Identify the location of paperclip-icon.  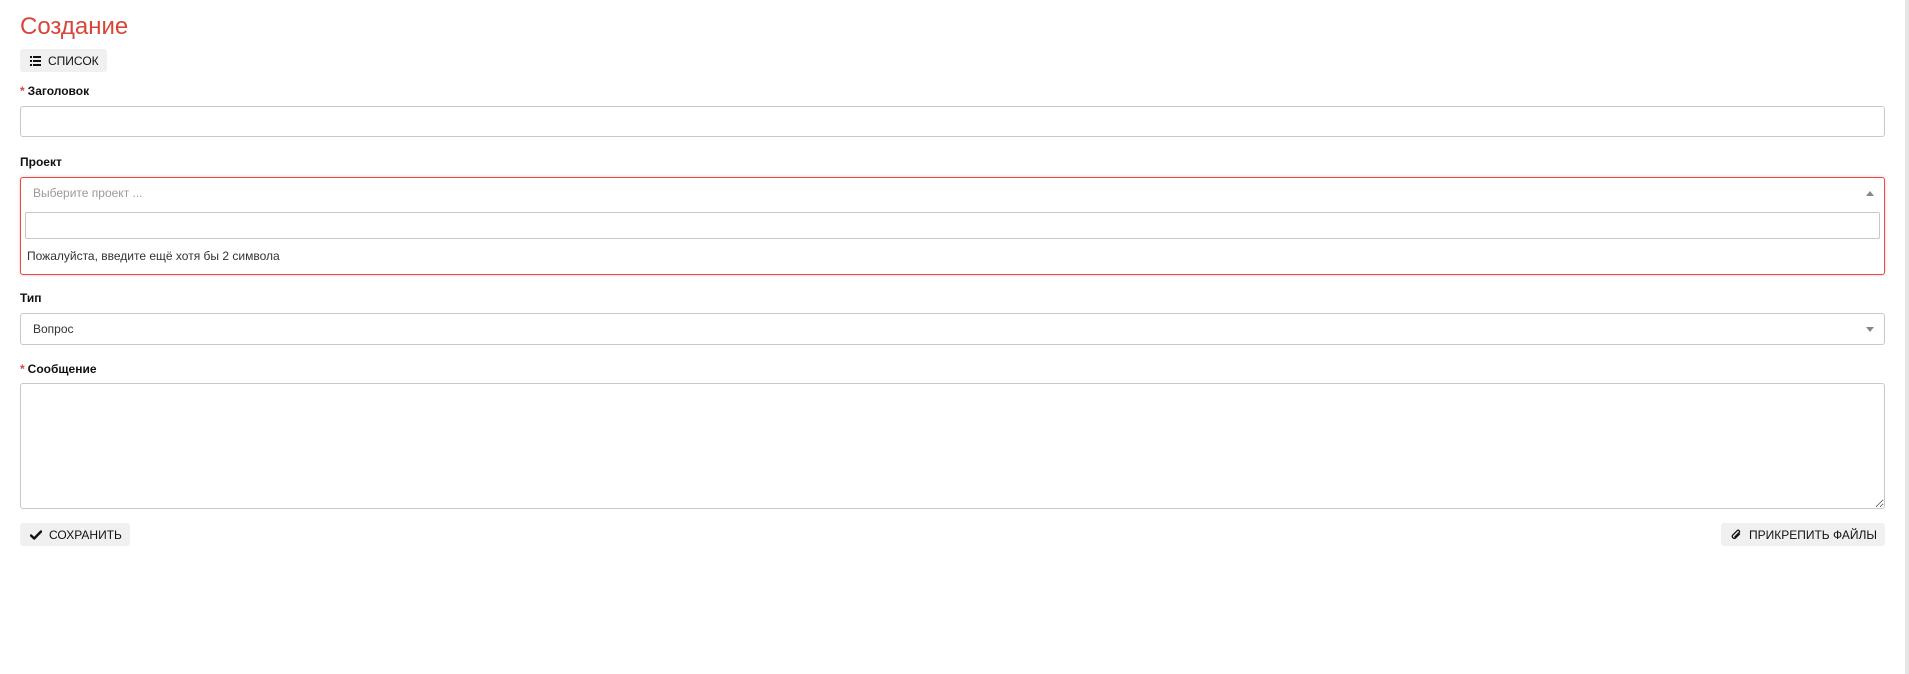
(1736, 535).